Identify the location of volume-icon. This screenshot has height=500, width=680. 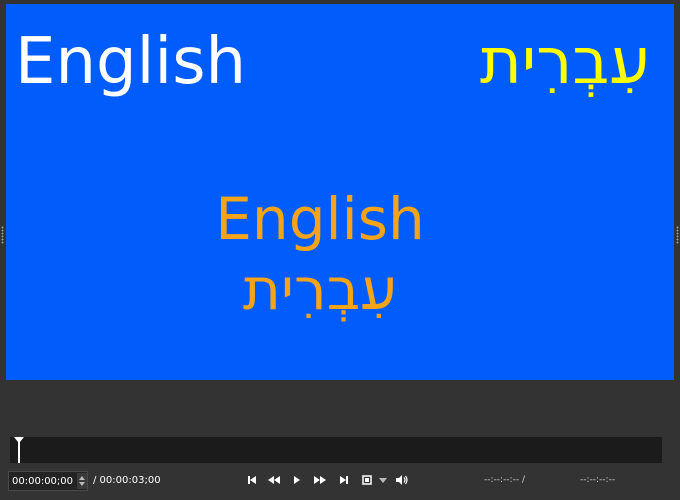
(402, 480).